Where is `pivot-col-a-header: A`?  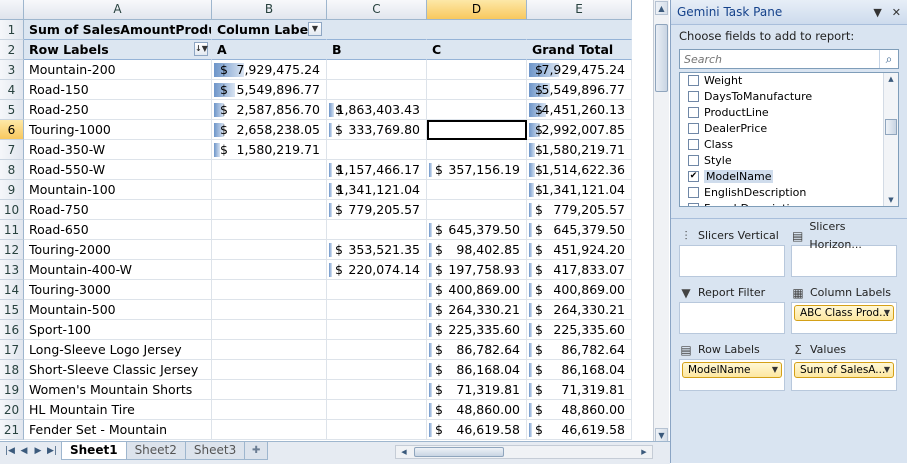
pivot-col-a-header: A is located at coordinates (269, 50).